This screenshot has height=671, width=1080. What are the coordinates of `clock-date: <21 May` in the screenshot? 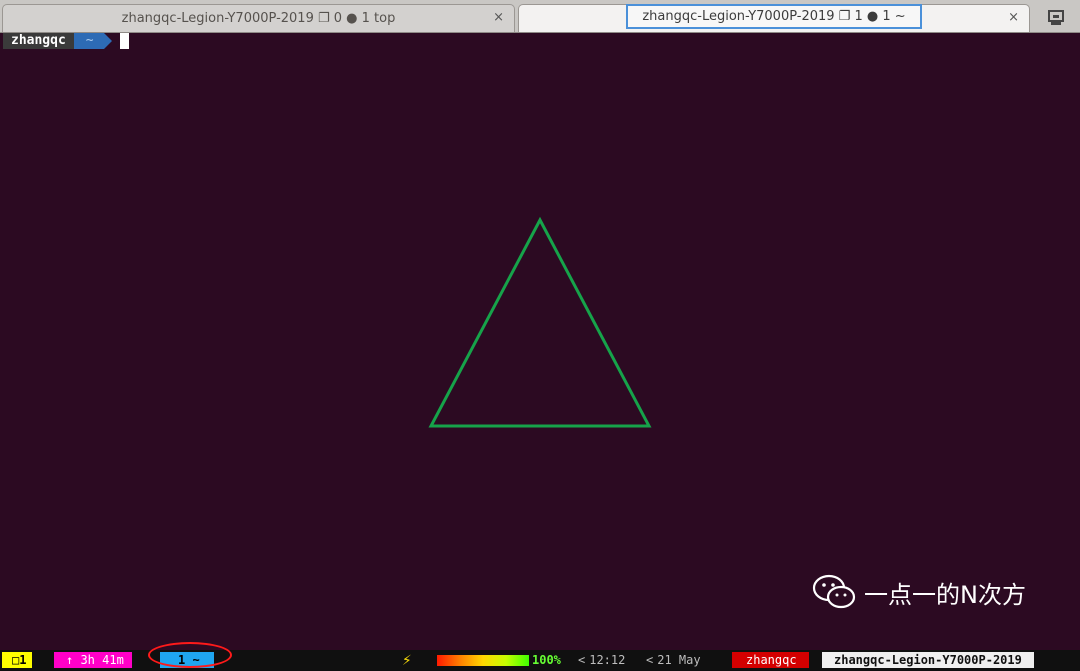 It's located at (673, 660).